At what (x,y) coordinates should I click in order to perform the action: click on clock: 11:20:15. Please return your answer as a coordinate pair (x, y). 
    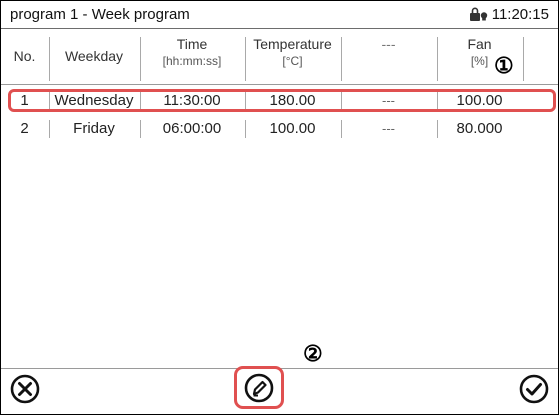
    Looking at the image, I should click on (509, 14).